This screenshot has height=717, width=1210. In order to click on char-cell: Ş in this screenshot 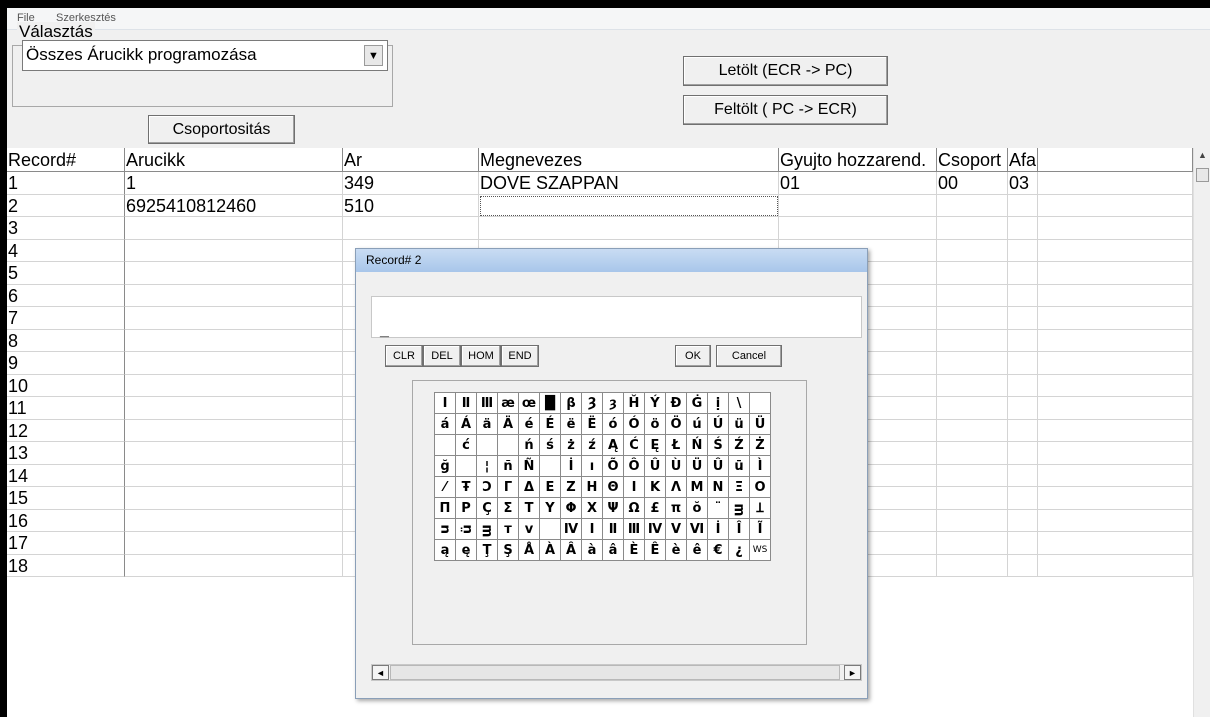, I will do `click(508, 550)`.